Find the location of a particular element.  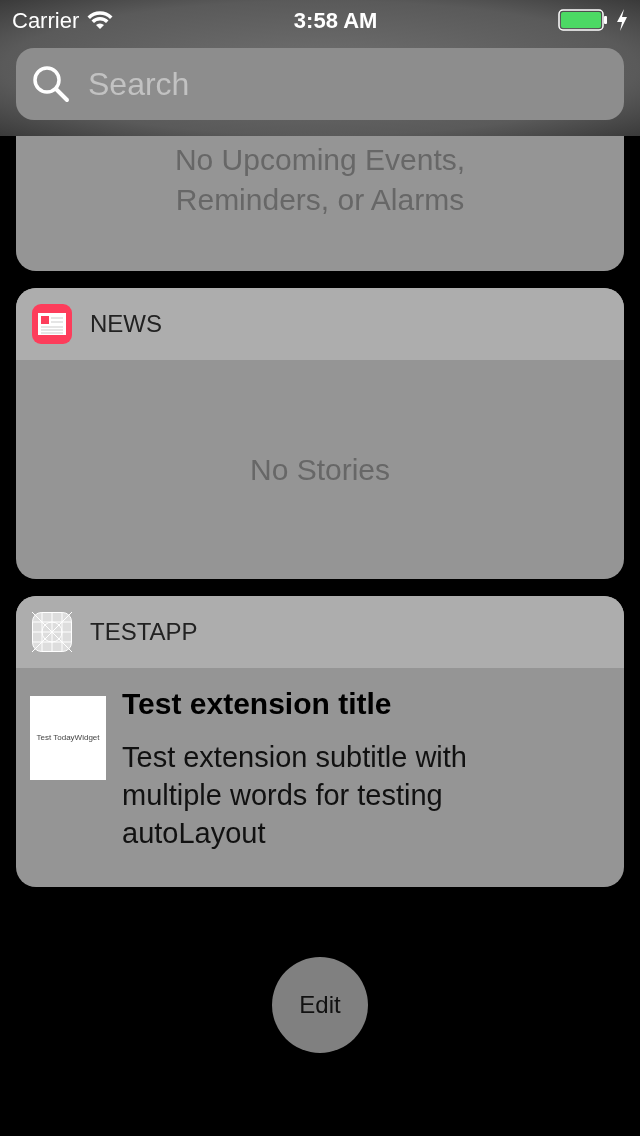

app-name: TESTAPP is located at coordinates (144, 632).